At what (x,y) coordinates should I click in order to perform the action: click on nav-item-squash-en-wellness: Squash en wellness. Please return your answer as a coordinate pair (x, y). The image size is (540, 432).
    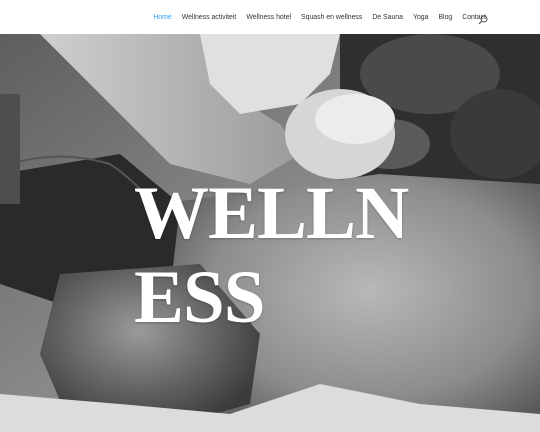
    Looking at the image, I should click on (331, 17).